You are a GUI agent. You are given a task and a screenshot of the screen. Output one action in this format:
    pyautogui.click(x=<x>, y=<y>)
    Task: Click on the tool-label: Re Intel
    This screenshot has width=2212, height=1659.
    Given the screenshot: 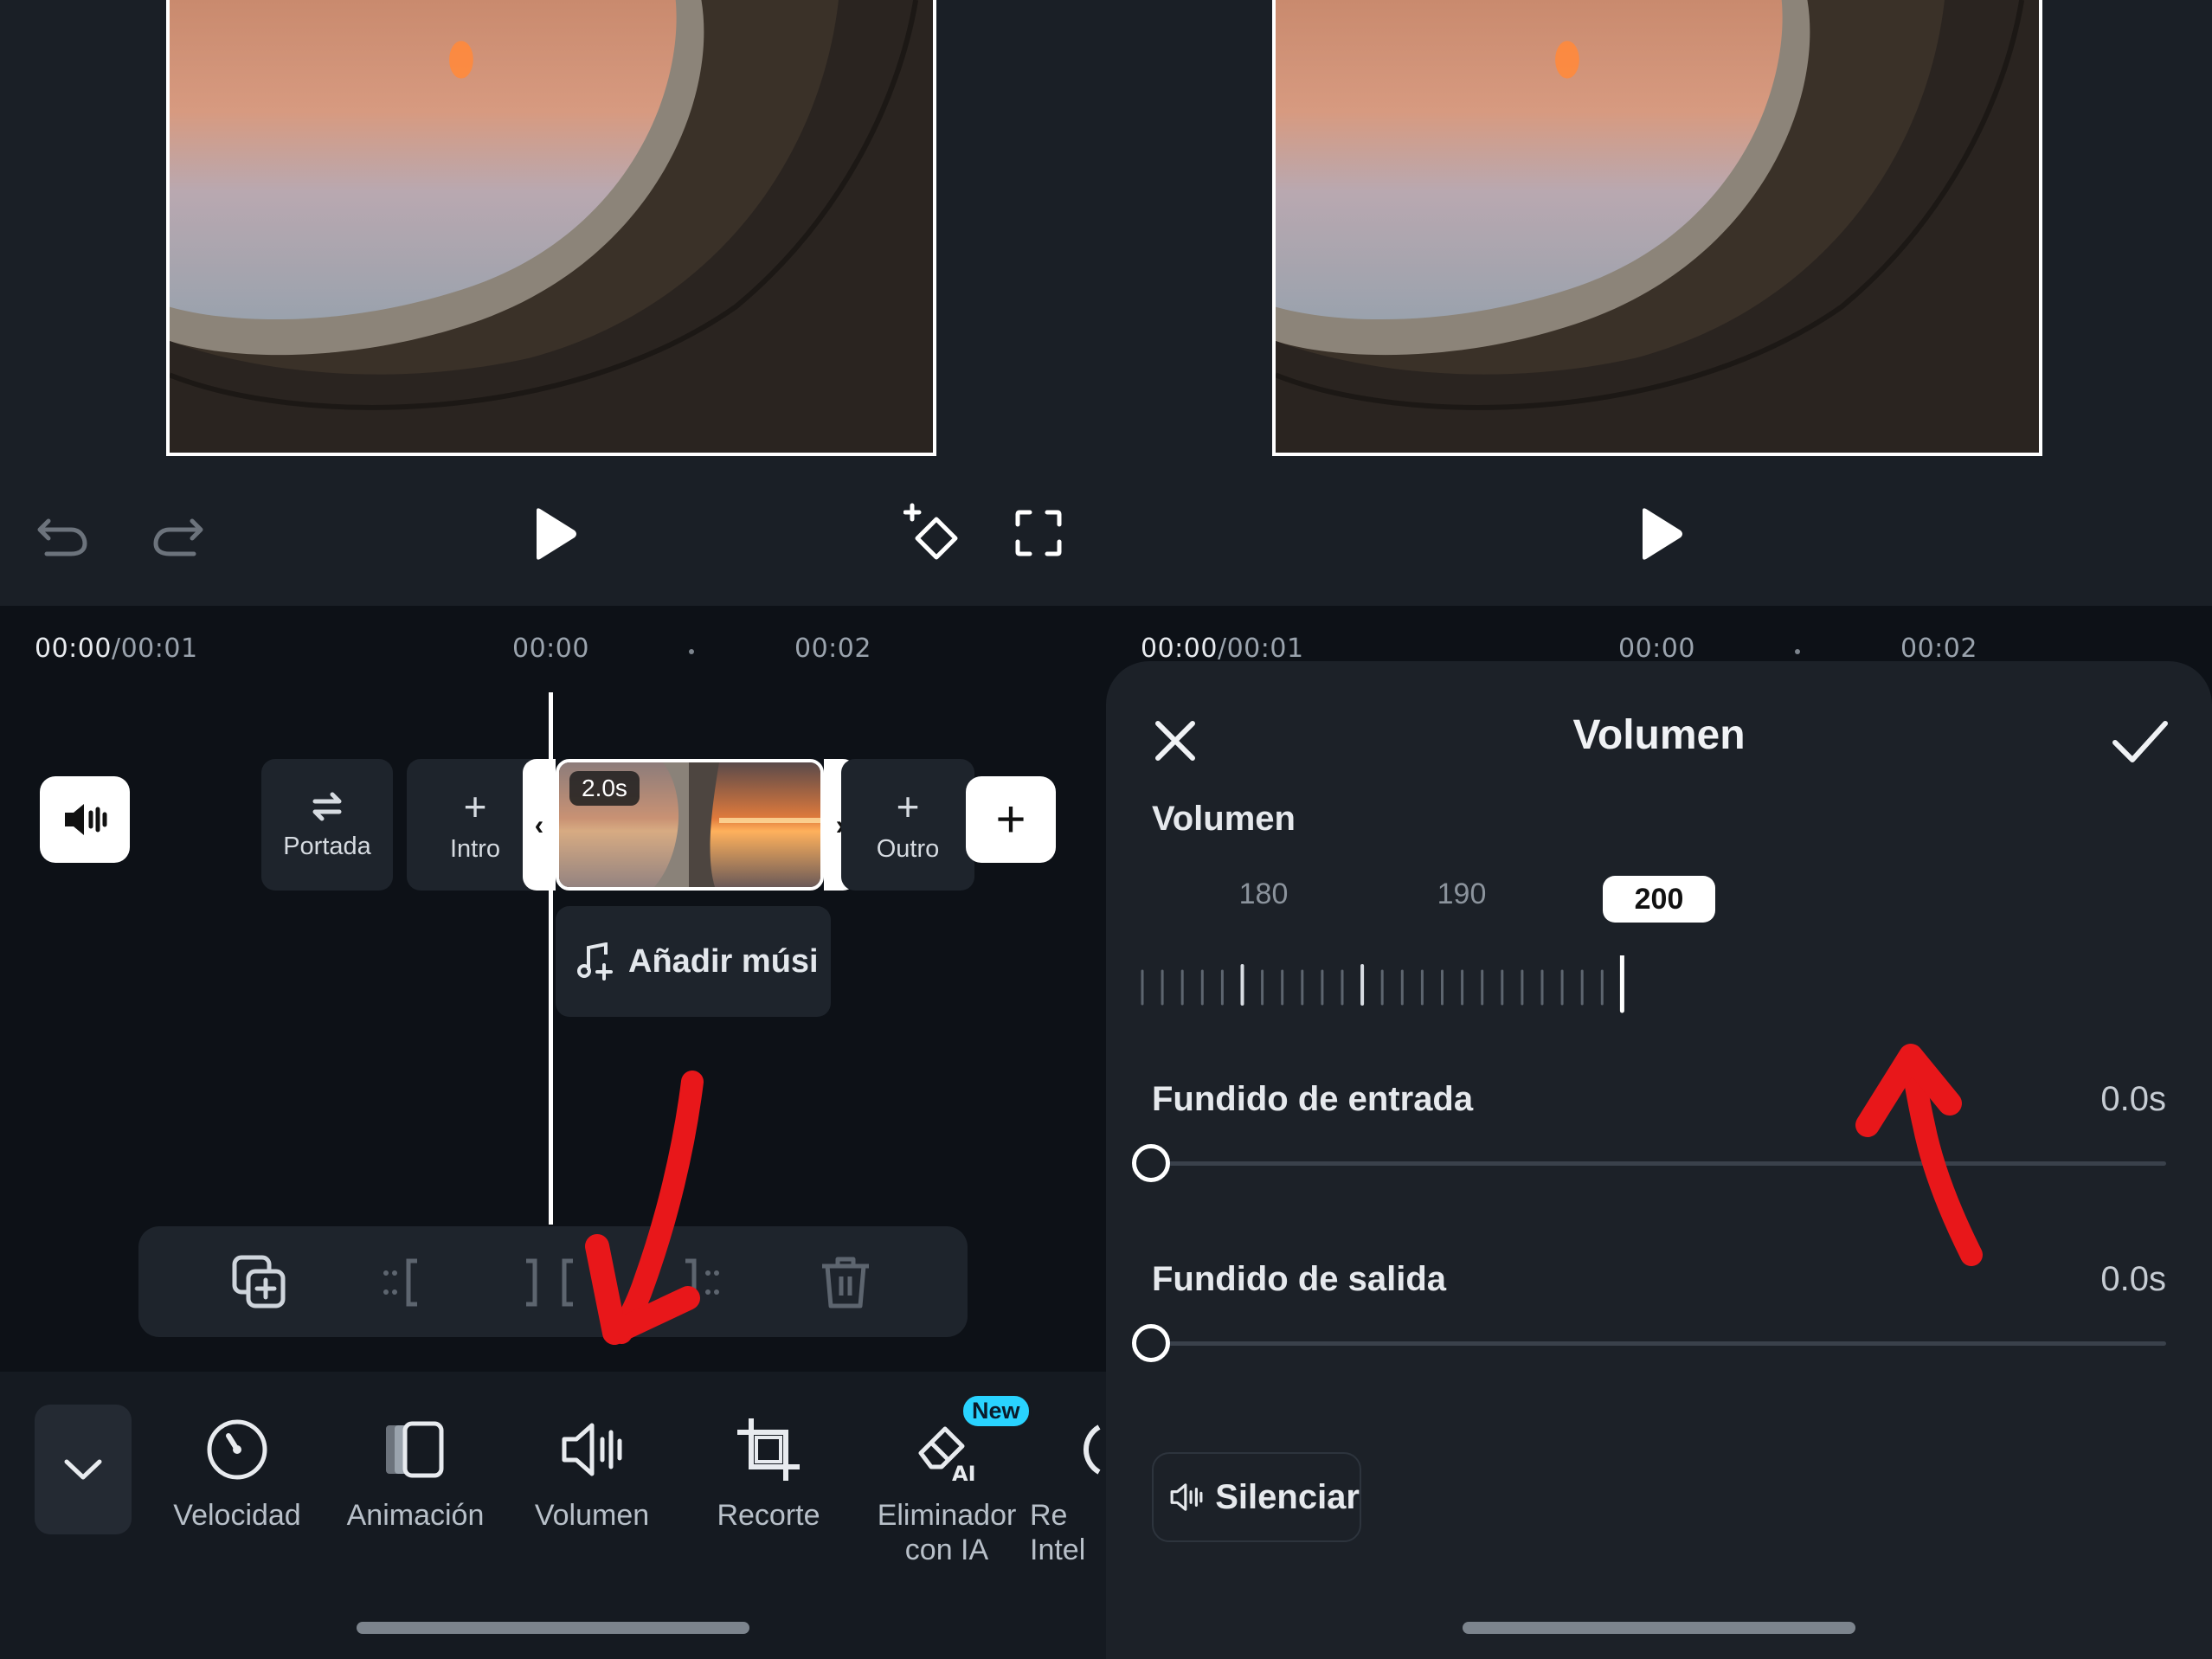 What is the action you would take?
    pyautogui.click(x=1058, y=1532)
    